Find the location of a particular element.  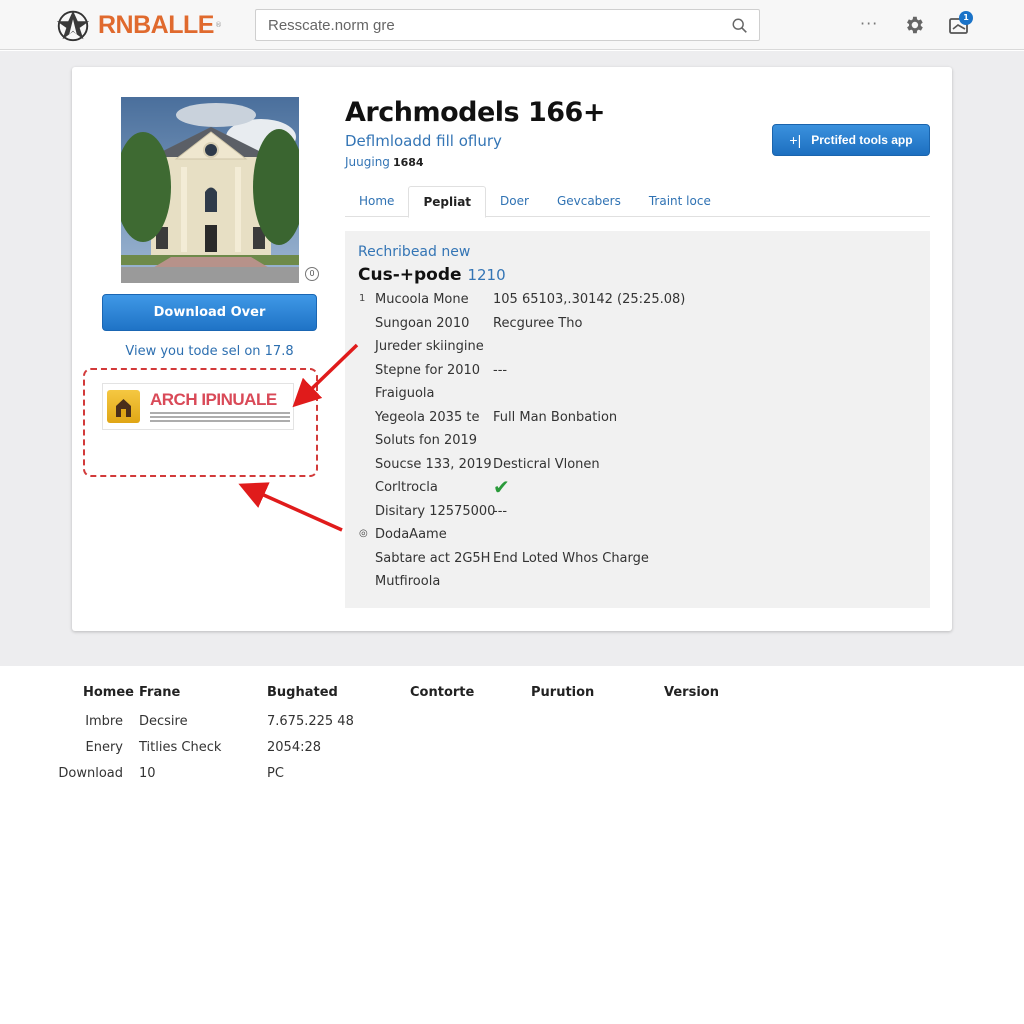

brand-logo: RNBALLE ® is located at coordinates (138, 25).